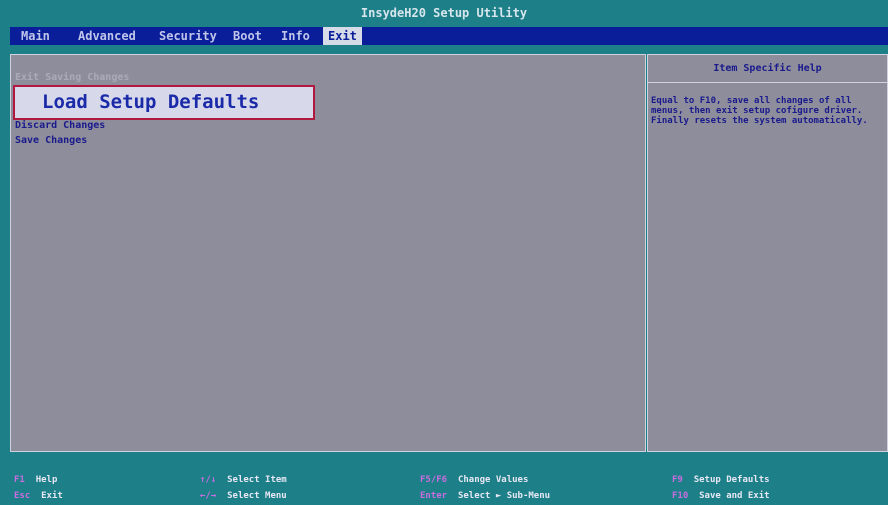 This screenshot has width=888, height=505. I want to click on key-hint-save-exit: F10 Save and Exit, so click(721, 496).